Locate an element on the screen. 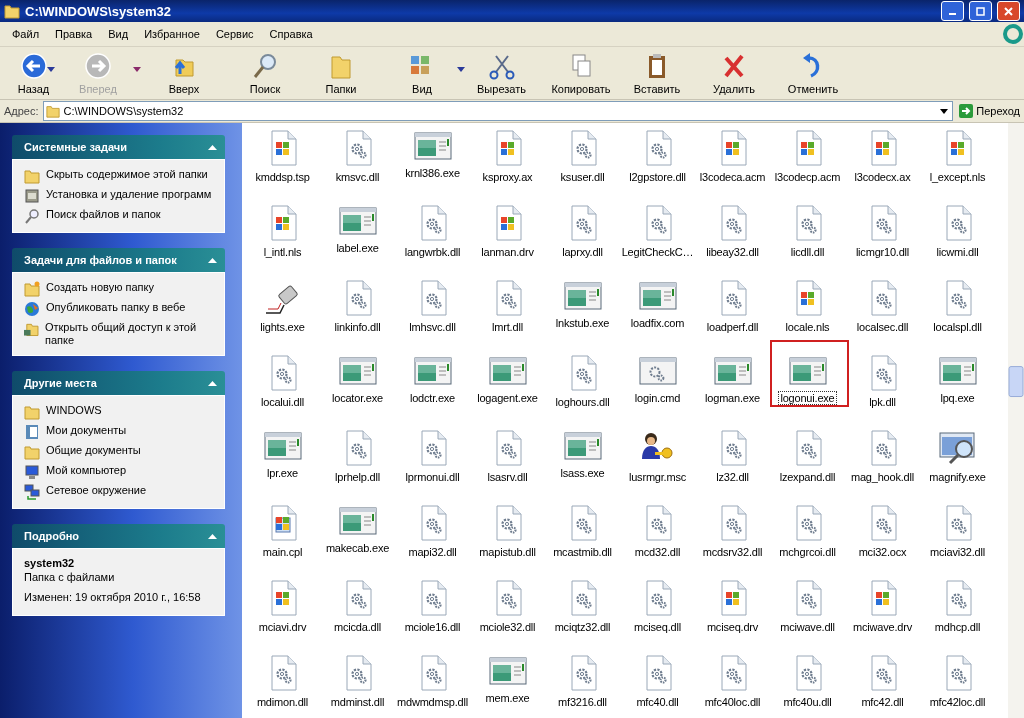 This screenshot has width=1024, height=718. file-name: localui.dll is located at coordinates (282, 402).